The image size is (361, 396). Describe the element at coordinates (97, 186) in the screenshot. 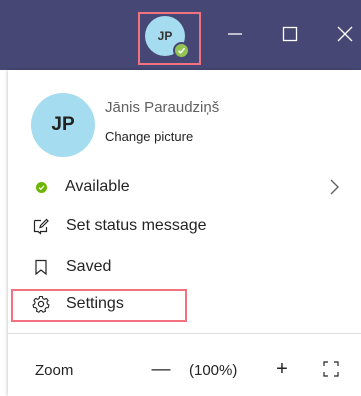

I see `availability-label: Available` at that location.